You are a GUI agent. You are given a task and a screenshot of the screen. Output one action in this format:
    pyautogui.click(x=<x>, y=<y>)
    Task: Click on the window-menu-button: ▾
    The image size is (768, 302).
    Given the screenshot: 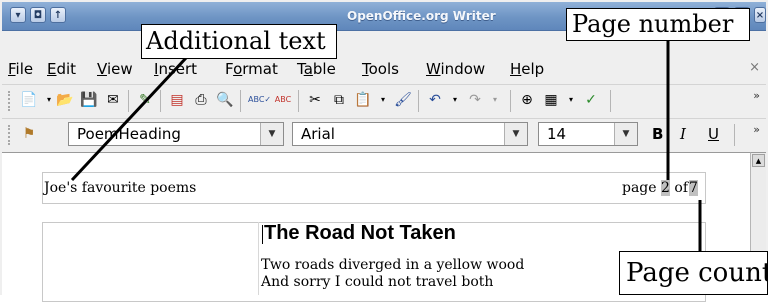 What is the action you would take?
    pyautogui.click(x=18, y=15)
    